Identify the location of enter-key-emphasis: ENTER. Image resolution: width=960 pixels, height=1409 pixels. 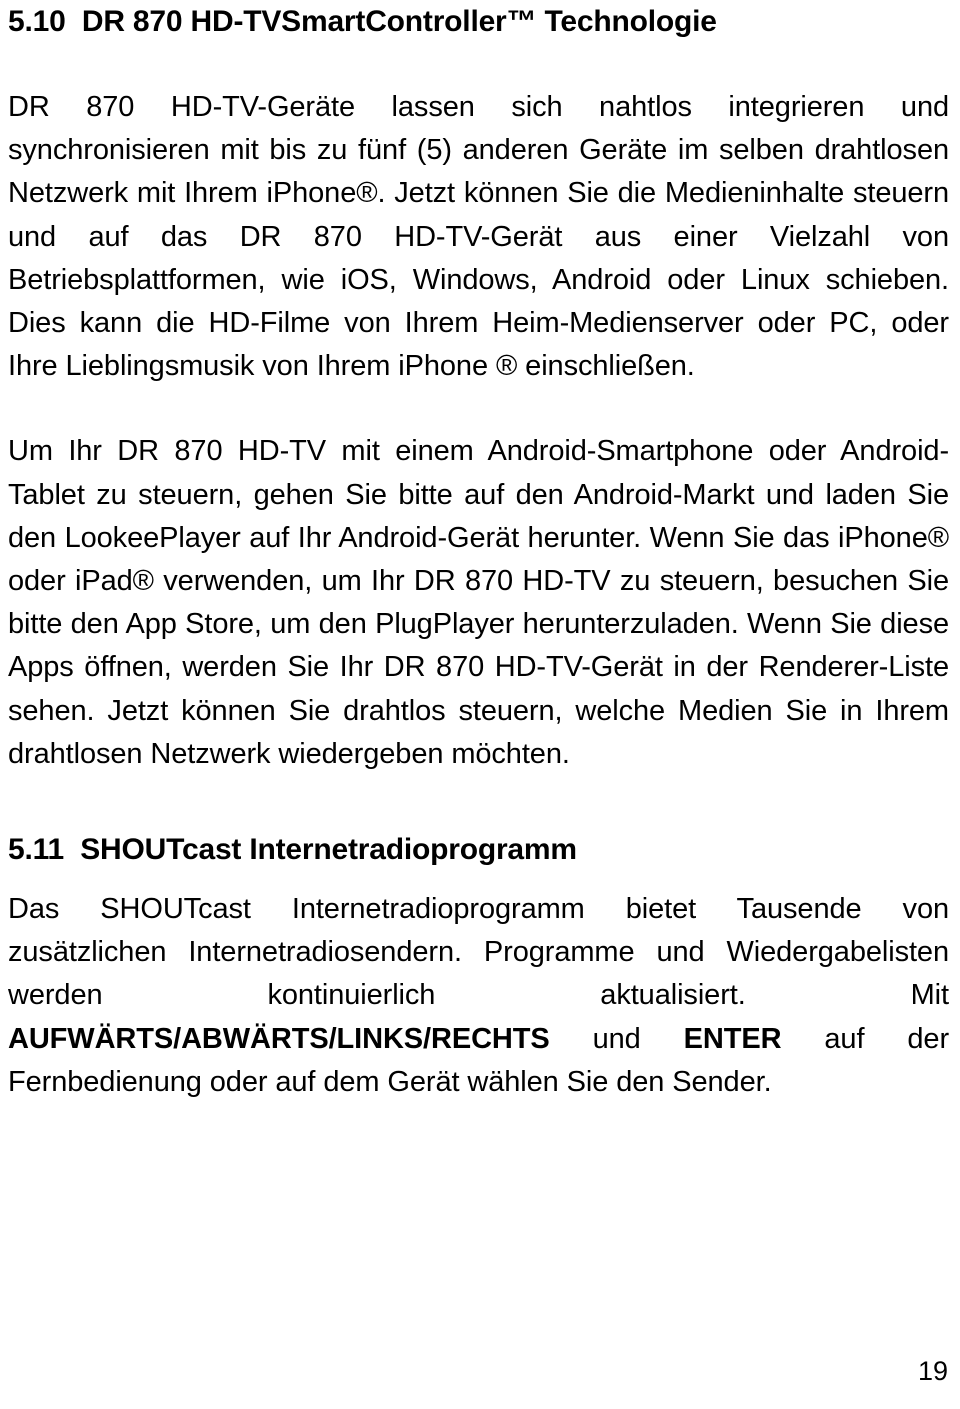
(732, 1038).